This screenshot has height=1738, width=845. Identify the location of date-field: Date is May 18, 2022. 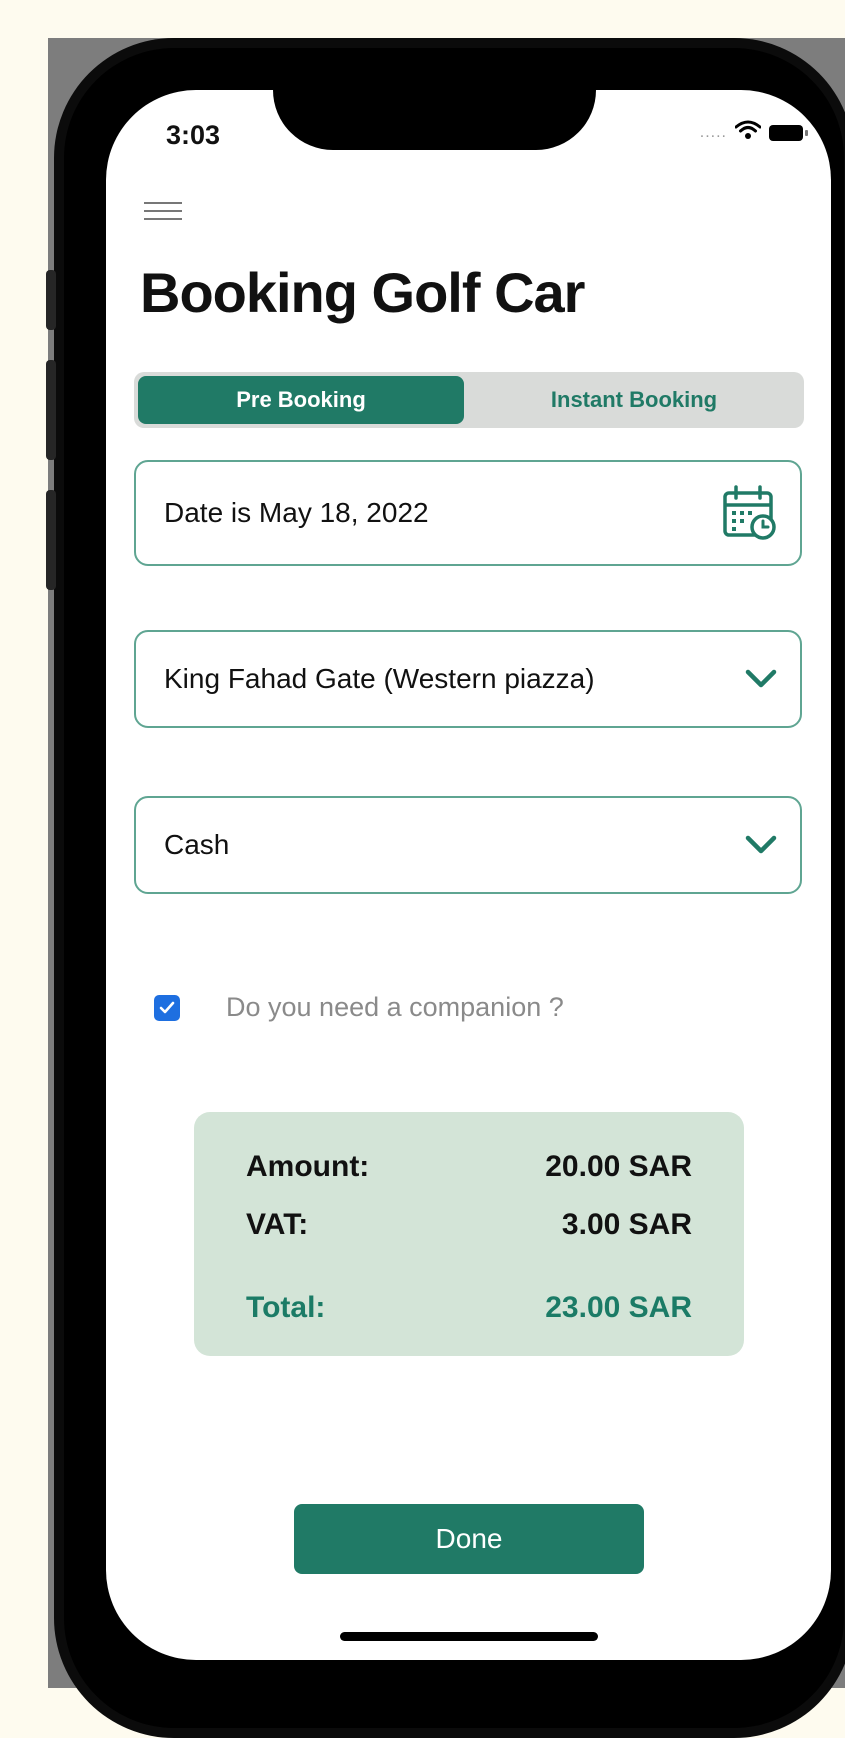
(468, 513).